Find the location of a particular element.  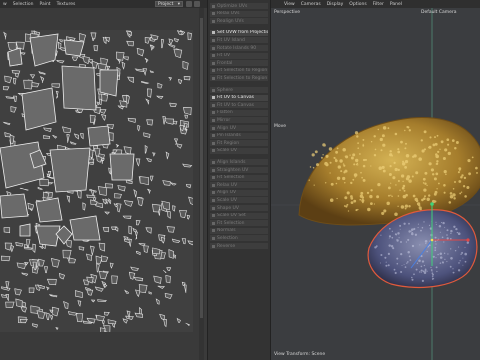

command-item: Pin Islands is located at coordinates (239, 135).